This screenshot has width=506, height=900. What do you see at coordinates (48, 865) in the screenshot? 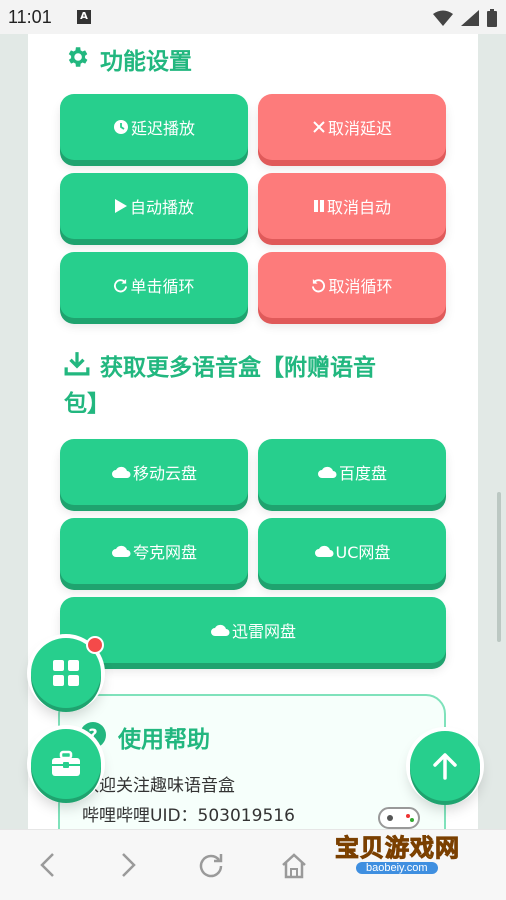
I see `back-icon` at bounding box center [48, 865].